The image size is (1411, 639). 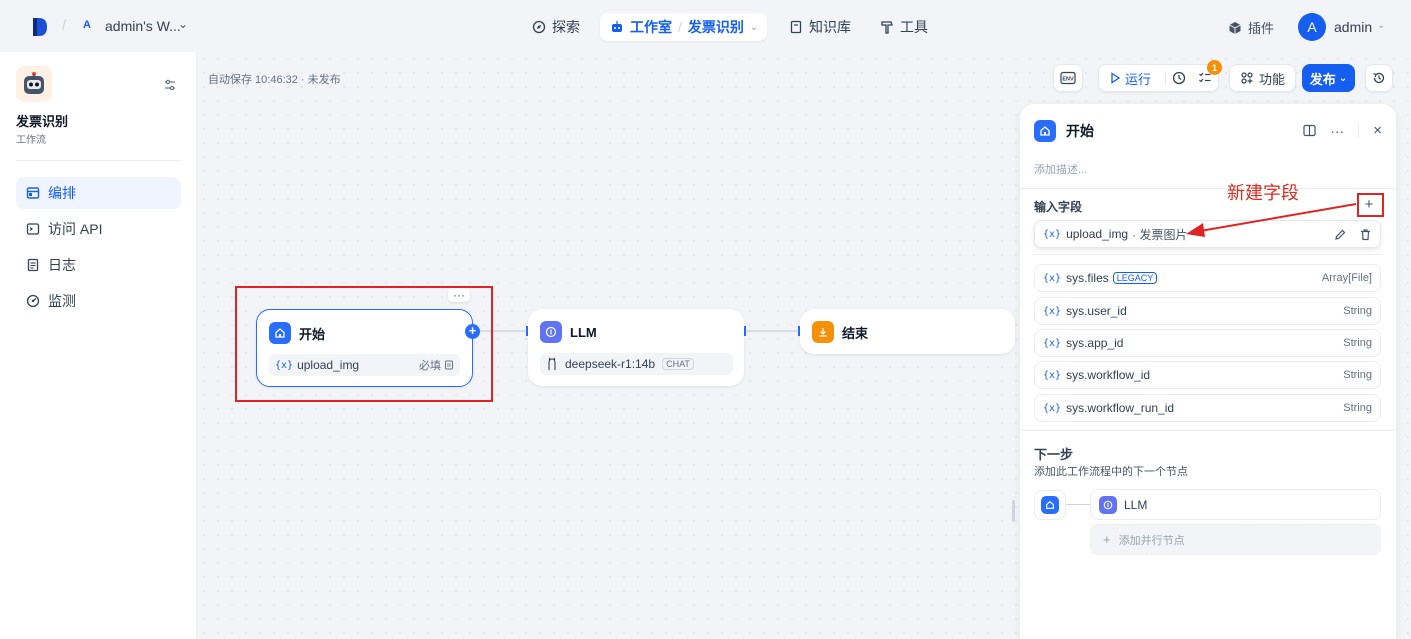 I want to click on llm-node-header: LLM, so click(x=568, y=332).